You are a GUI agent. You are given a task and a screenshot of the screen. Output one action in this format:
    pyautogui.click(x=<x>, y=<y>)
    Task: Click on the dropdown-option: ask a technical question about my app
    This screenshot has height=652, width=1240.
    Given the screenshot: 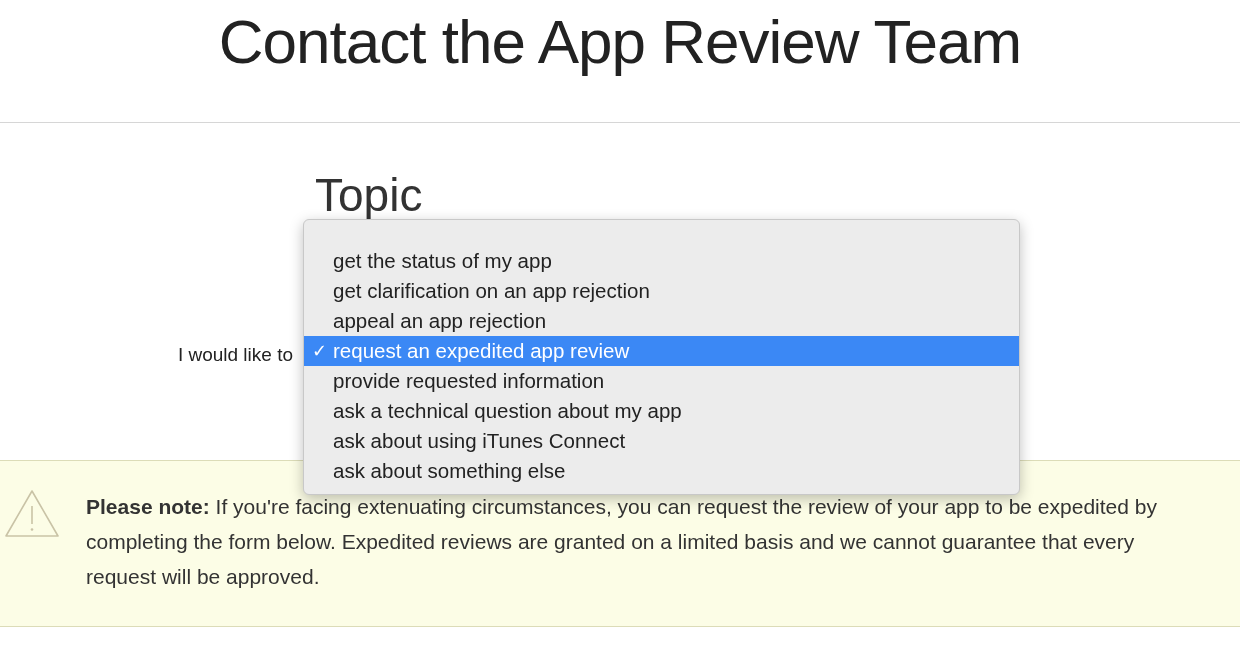 What is the action you would take?
    pyautogui.click(x=661, y=411)
    